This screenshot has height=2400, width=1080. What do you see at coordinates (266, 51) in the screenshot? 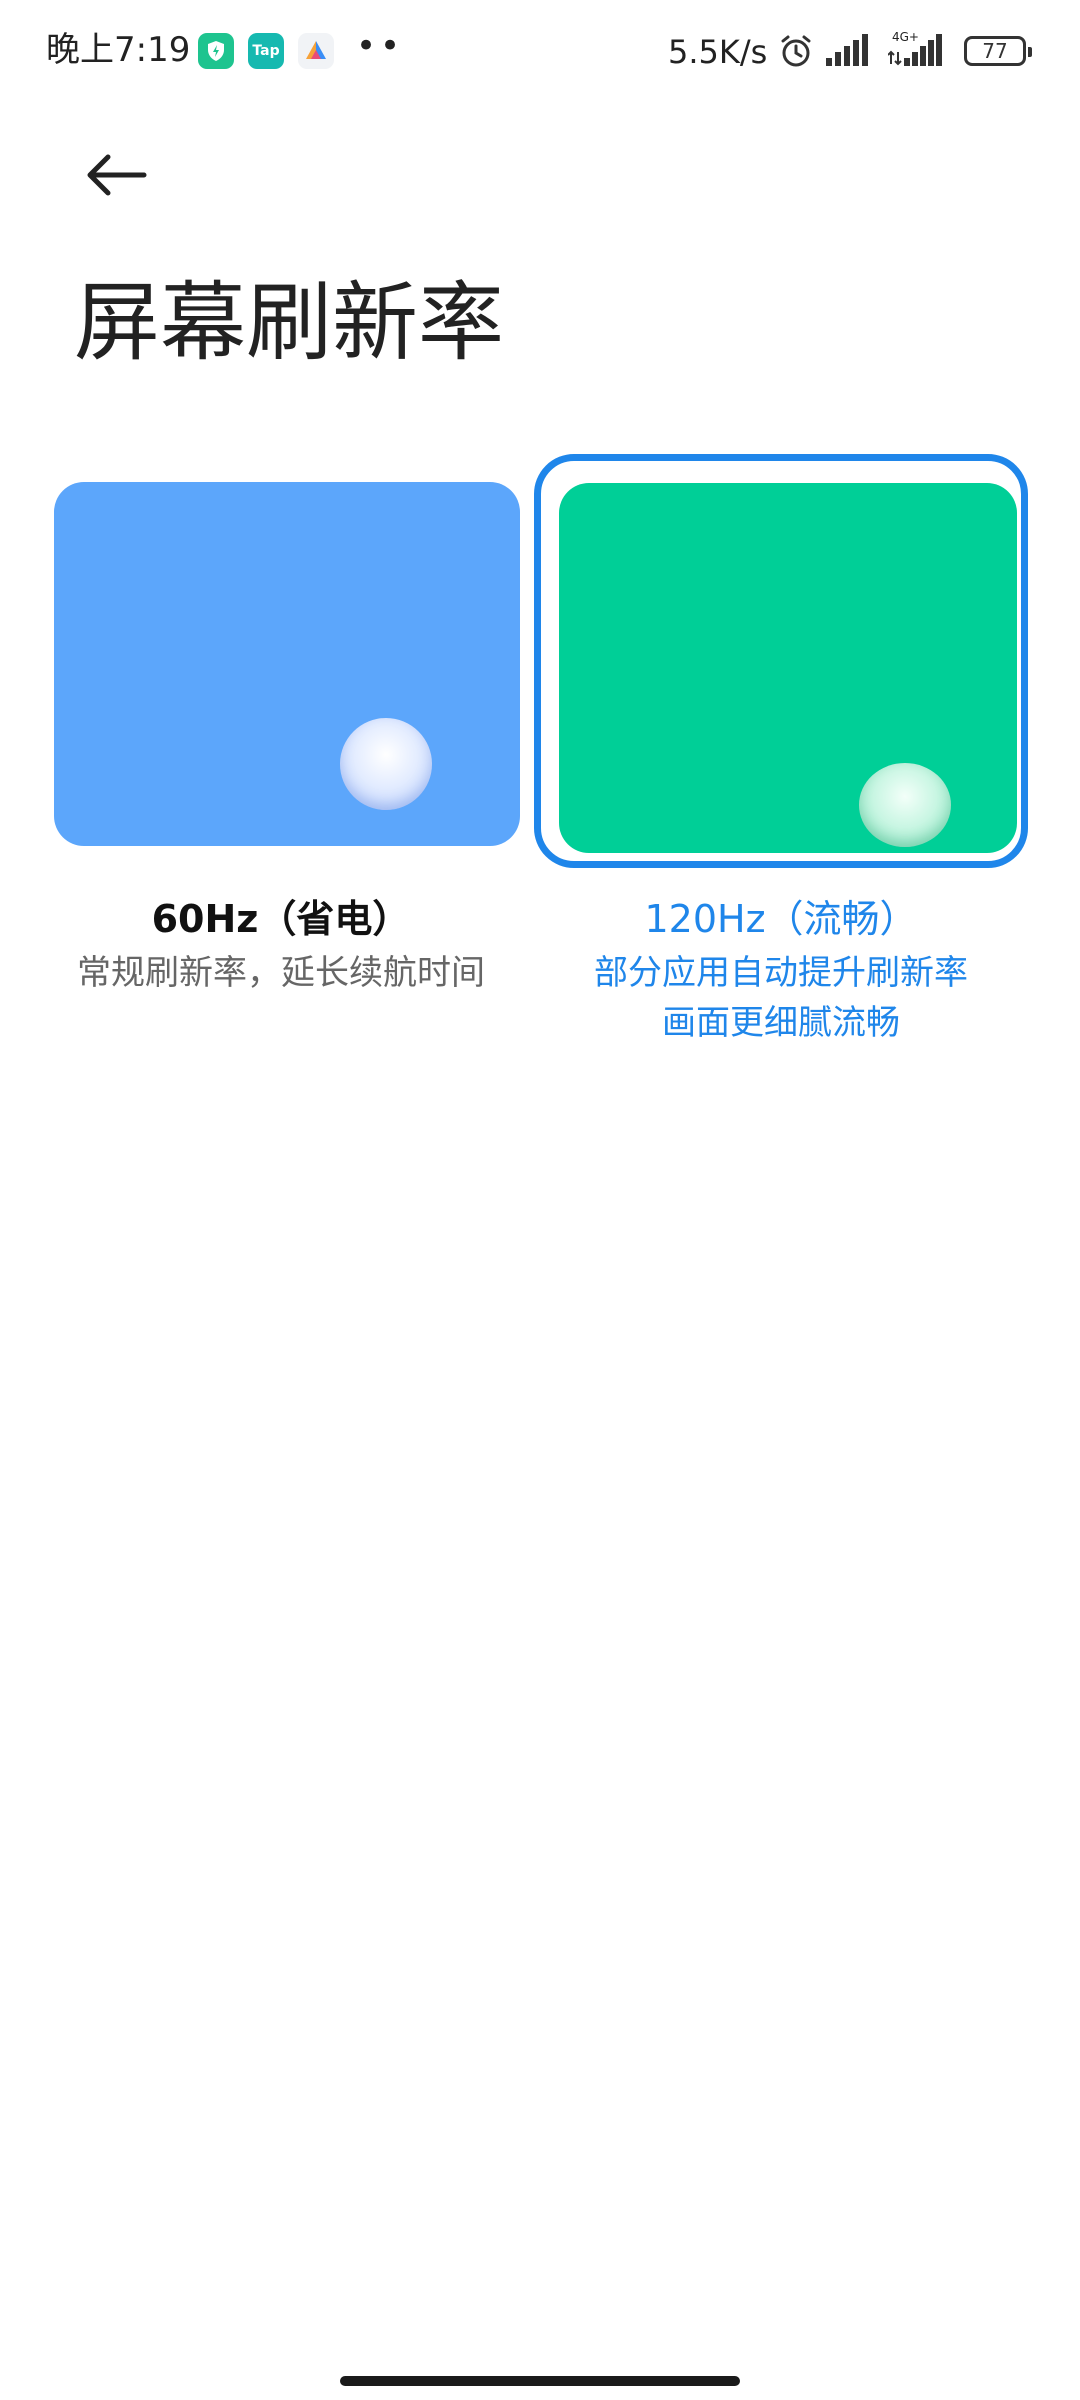
I see `taptap-icon: Tap` at bounding box center [266, 51].